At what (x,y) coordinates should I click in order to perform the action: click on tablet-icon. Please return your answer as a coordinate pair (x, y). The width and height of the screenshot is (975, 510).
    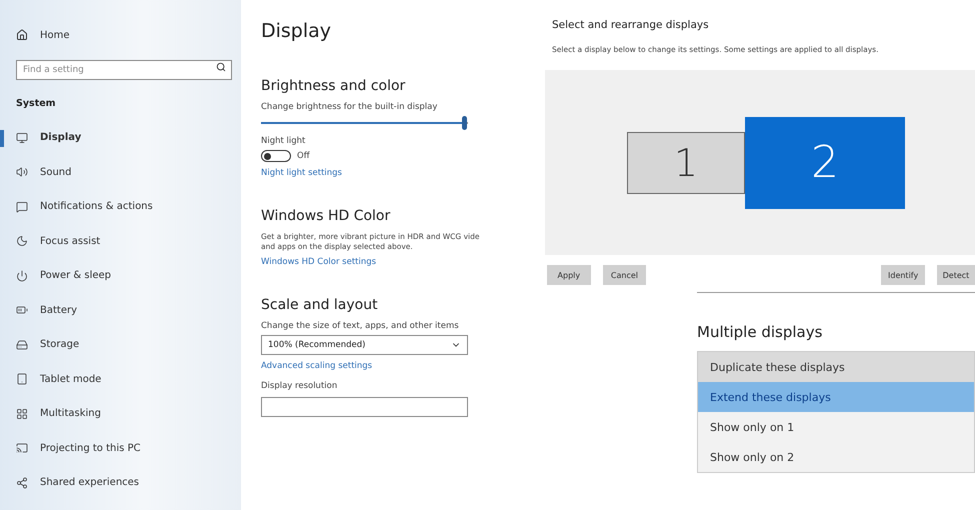
    Looking at the image, I should click on (22, 379).